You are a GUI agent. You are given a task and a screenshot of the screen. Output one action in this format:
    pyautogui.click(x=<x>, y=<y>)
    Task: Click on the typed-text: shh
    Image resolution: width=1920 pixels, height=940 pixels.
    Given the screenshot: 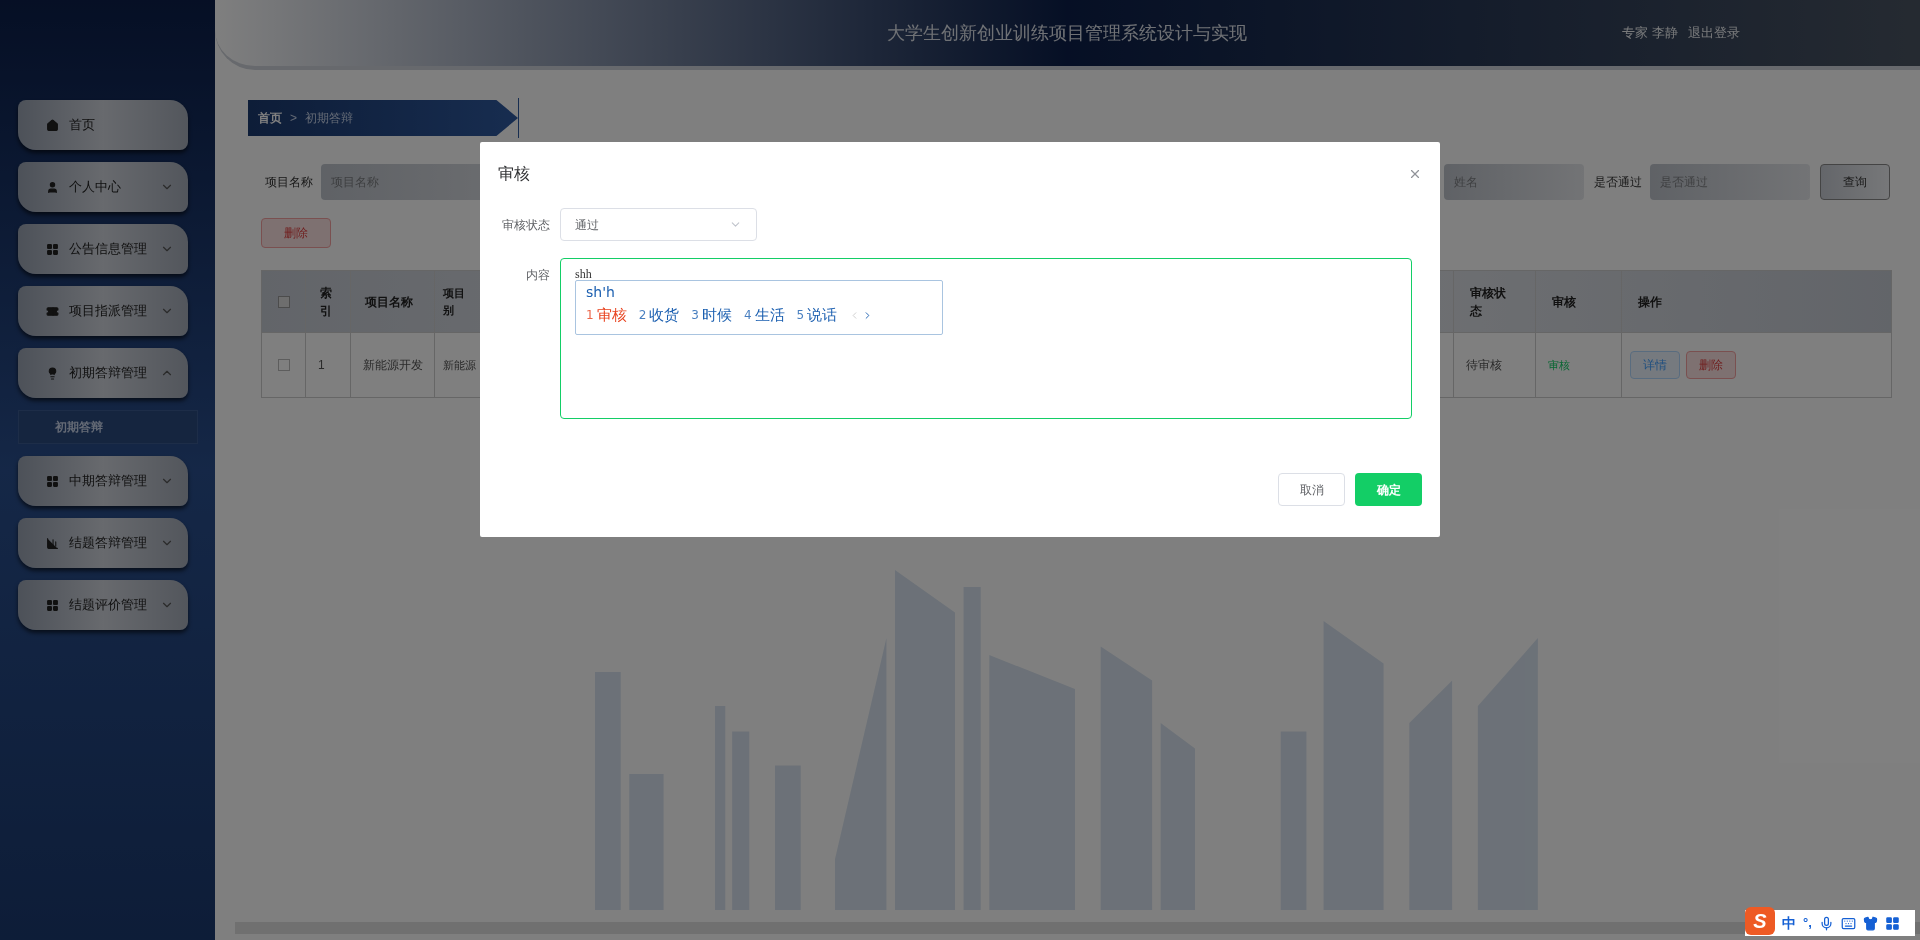 What is the action you would take?
    pyautogui.click(x=583, y=274)
    